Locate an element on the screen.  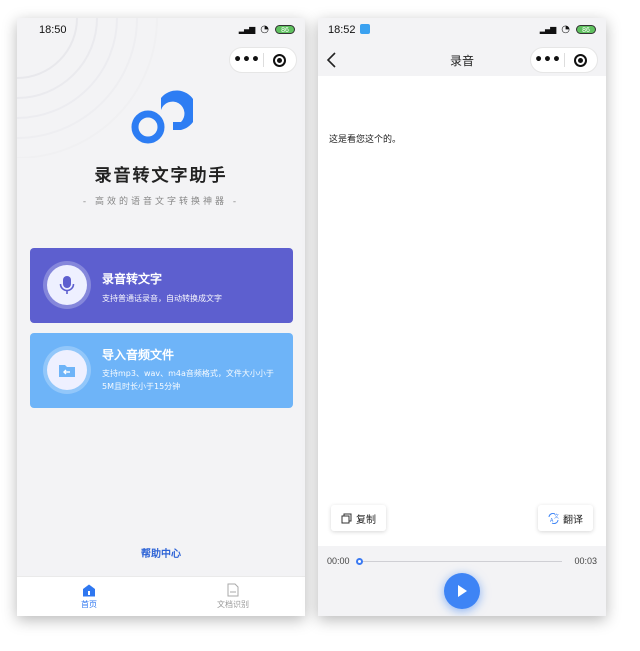
progress-knob is located at coordinates (359, 561).